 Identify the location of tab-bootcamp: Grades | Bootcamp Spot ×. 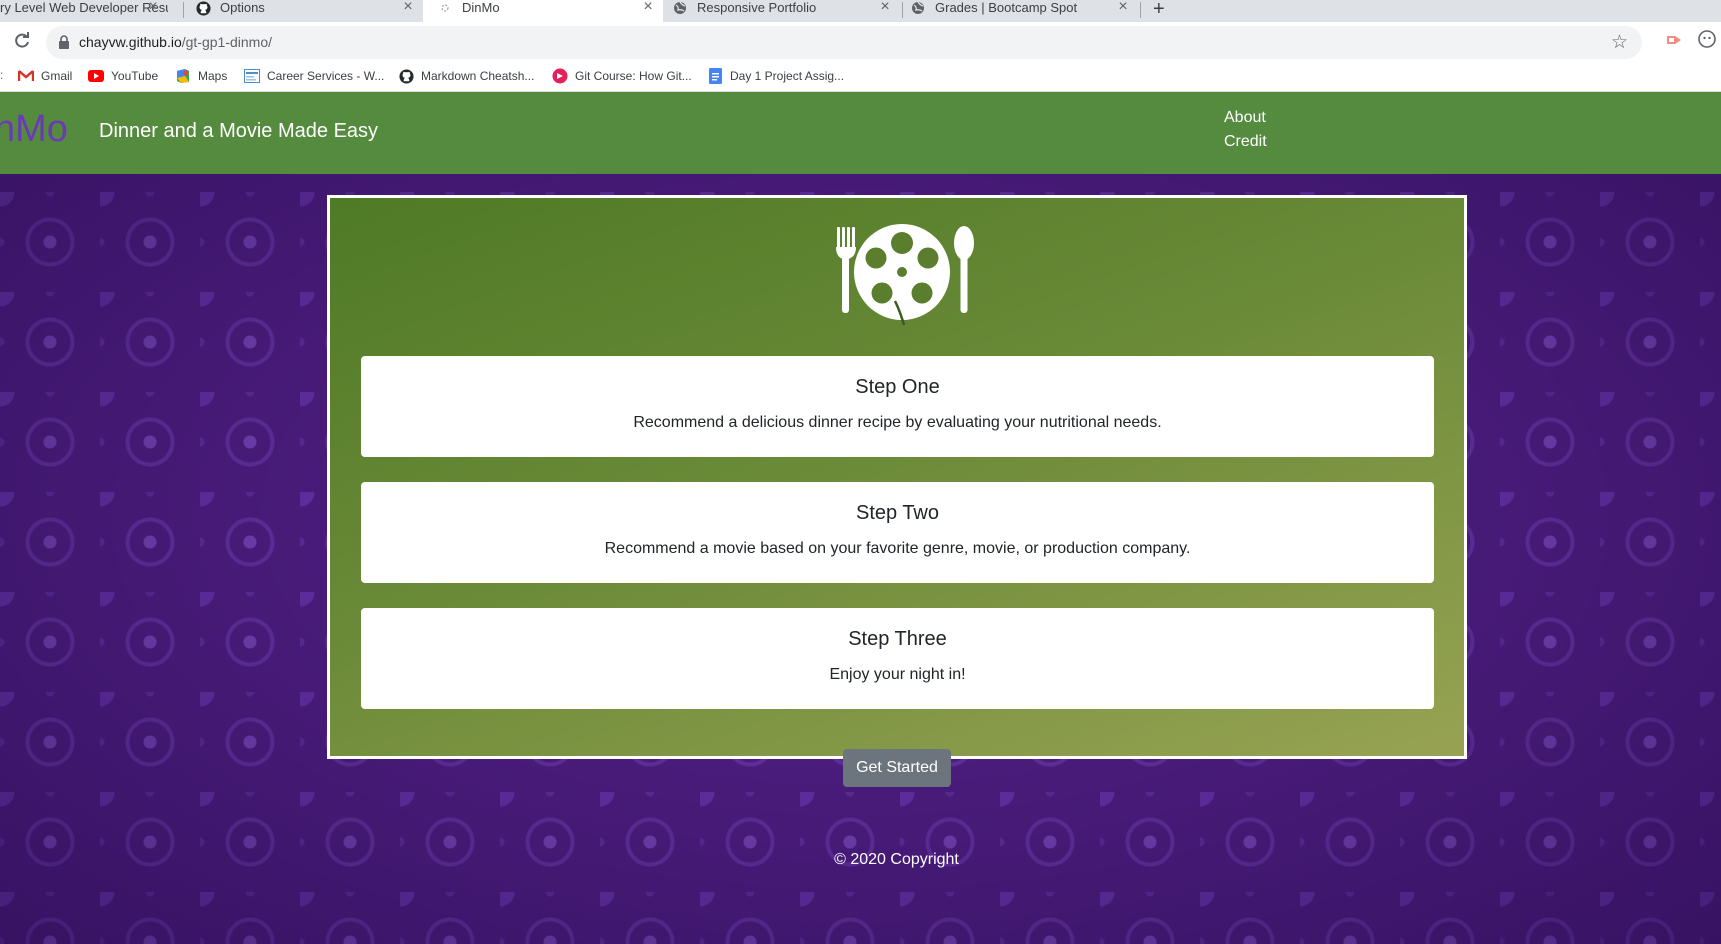
(1024, 11).